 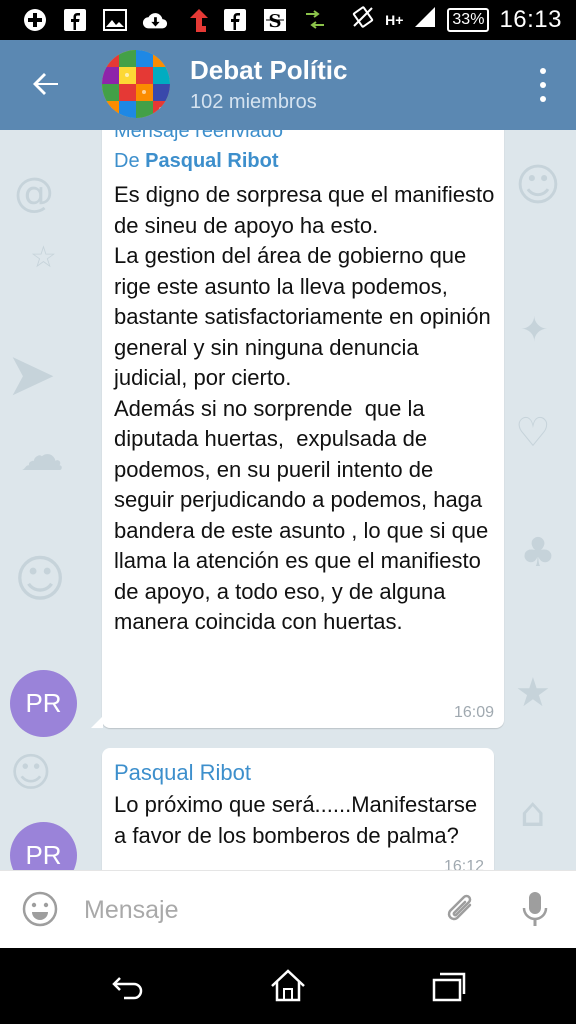 I want to click on forwarded-from: De Pasqual Ribot, so click(x=196, y=161).